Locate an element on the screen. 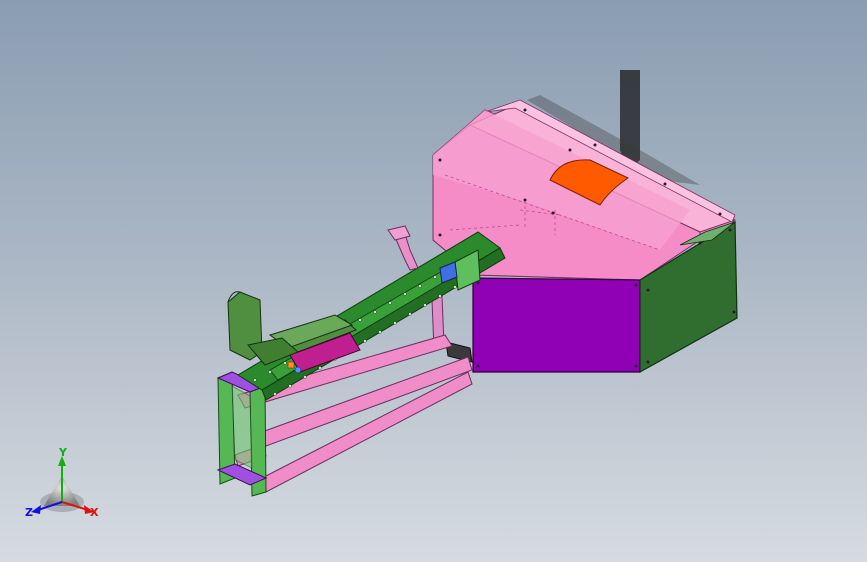 The width and height of the screenshot is (867, 562). front-frame-inner is located at coordinates (242, 427).